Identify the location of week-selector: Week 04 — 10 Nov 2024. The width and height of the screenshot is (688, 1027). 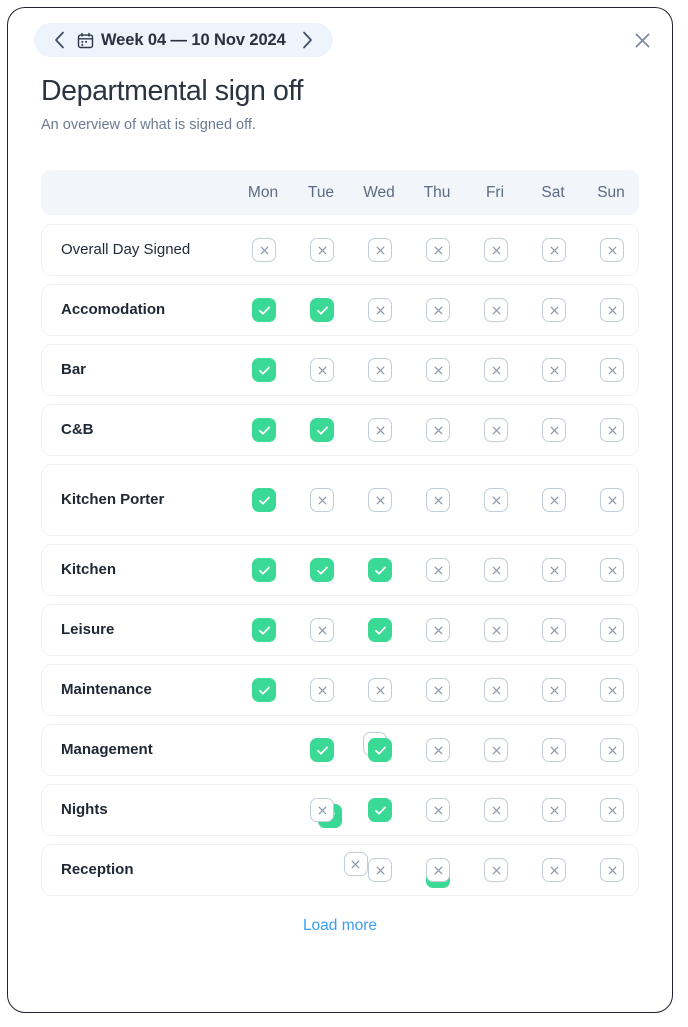
(183, 40).